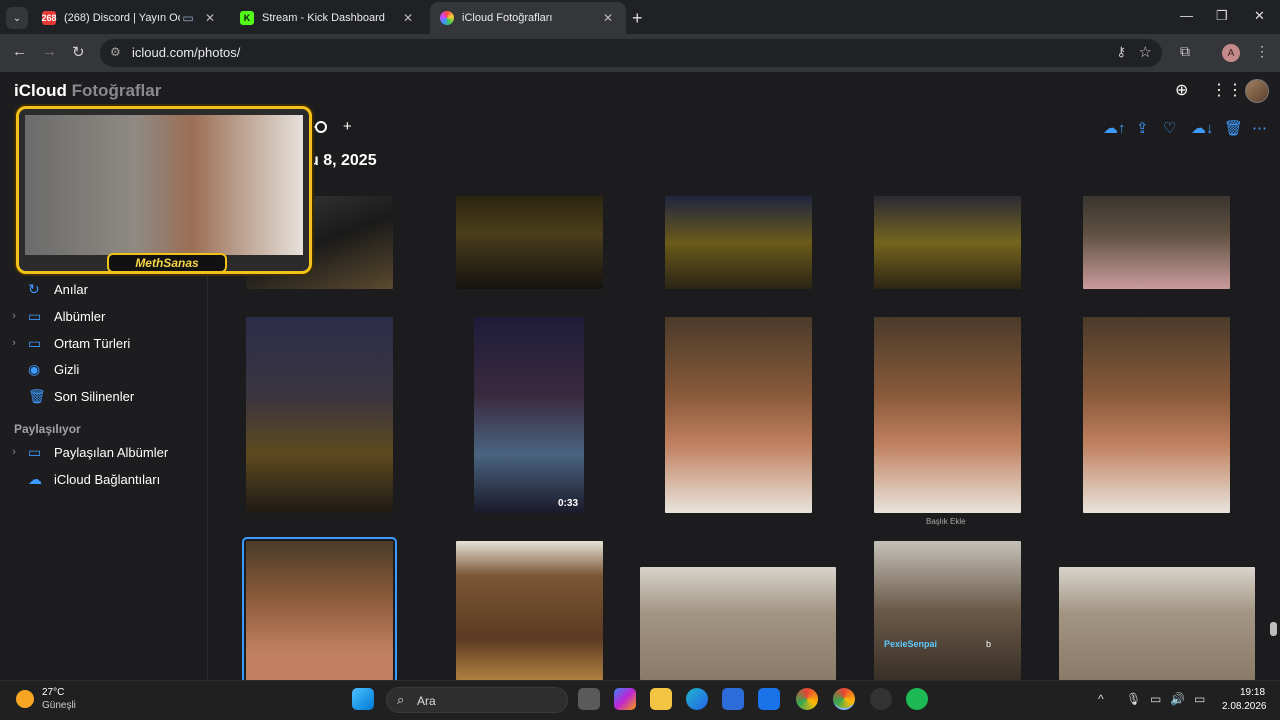  Describe the element at coordinates (104, 289) in the screenshot. I see `sidebar-item-memories: ↻ Anılar` at that location.